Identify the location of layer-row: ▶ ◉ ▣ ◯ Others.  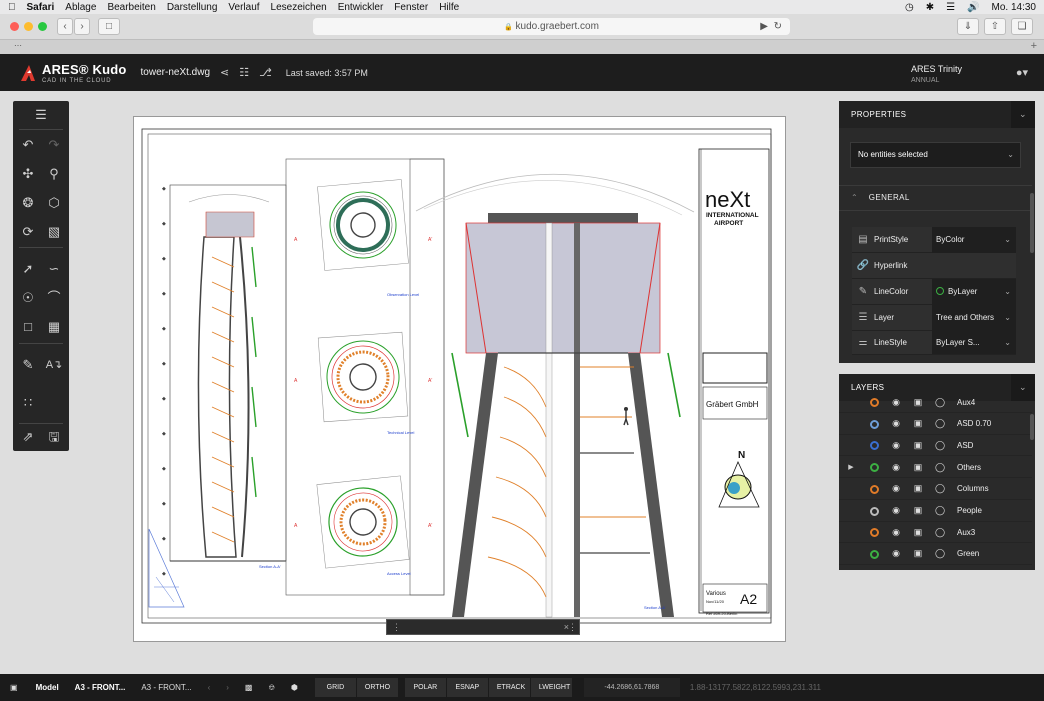
(935, 468).